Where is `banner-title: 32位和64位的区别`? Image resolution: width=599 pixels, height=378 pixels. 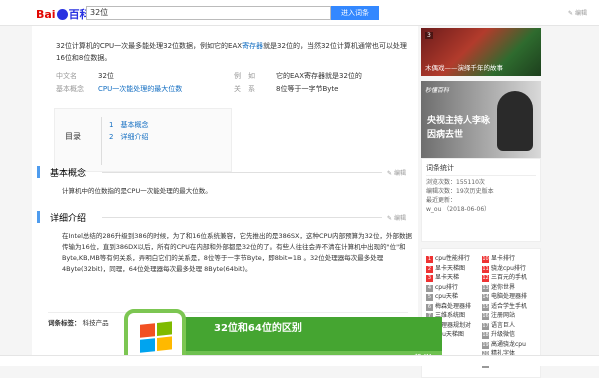
banner-title: 32位和64位的区别 is located at coordinates (258, 328).